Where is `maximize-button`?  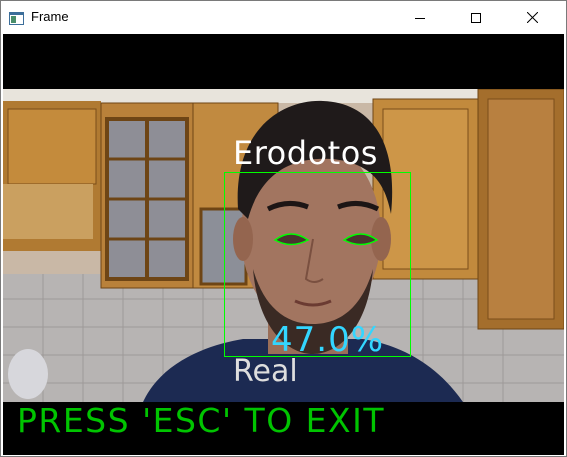
maximize-button is located at coordinates (476, 17).